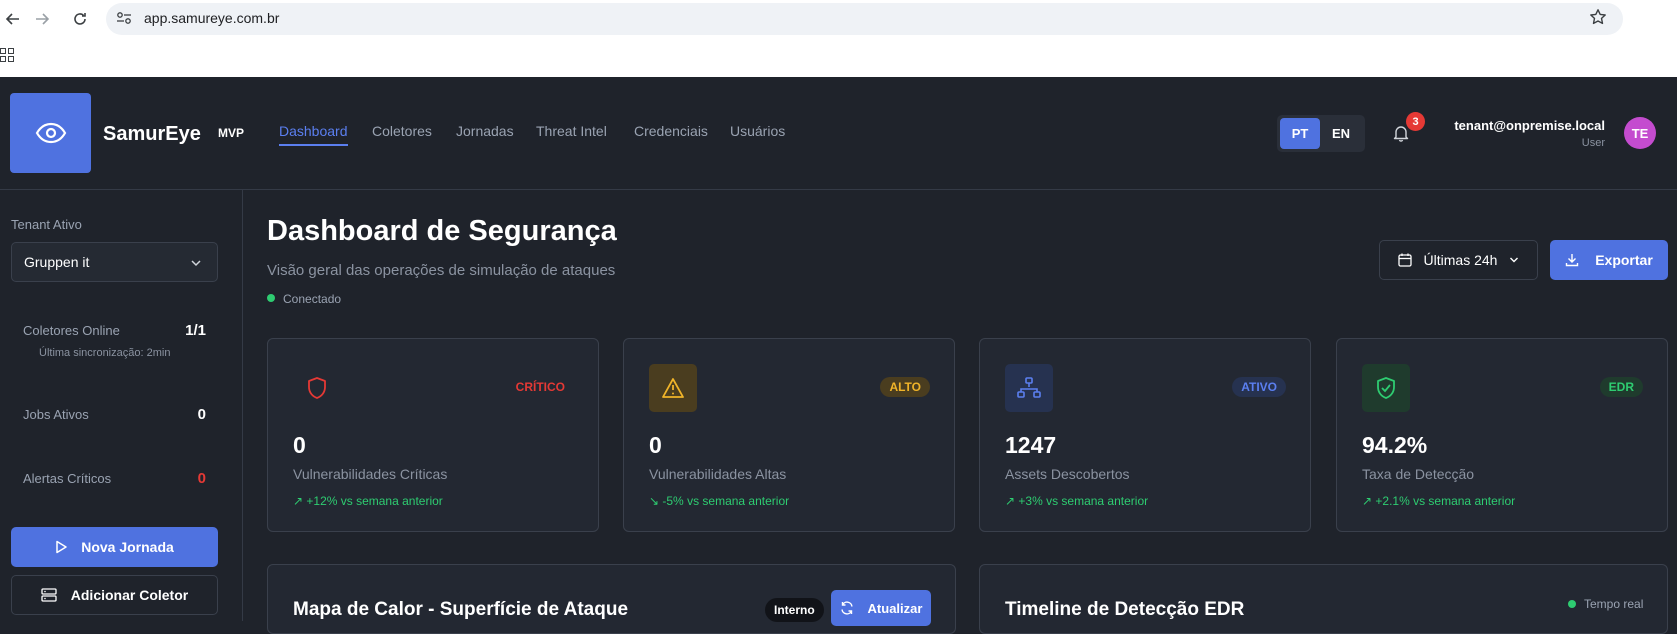  What do you see at coordinates (838, 57) in the screenshot?
I see `bookmarks-bar` at bounding box center [838, 57].